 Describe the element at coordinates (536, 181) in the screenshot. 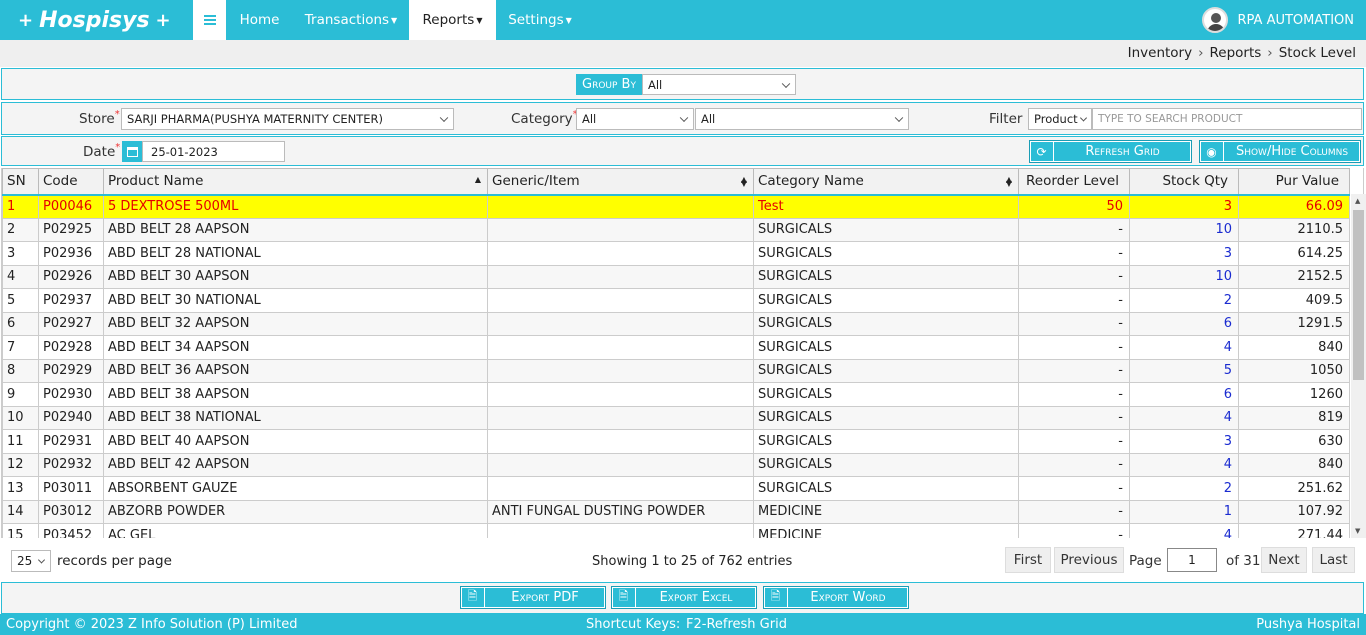

I see `column-header-generic-item-label: Generic/Item` at that location.